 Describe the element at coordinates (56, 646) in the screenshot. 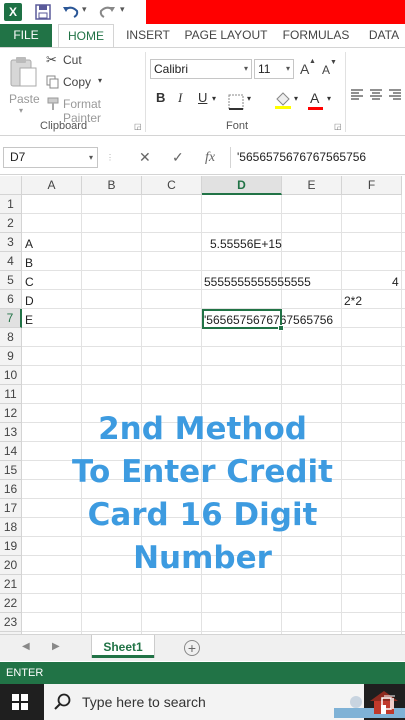

I see `next-sheet-icon: ▶` at that location.